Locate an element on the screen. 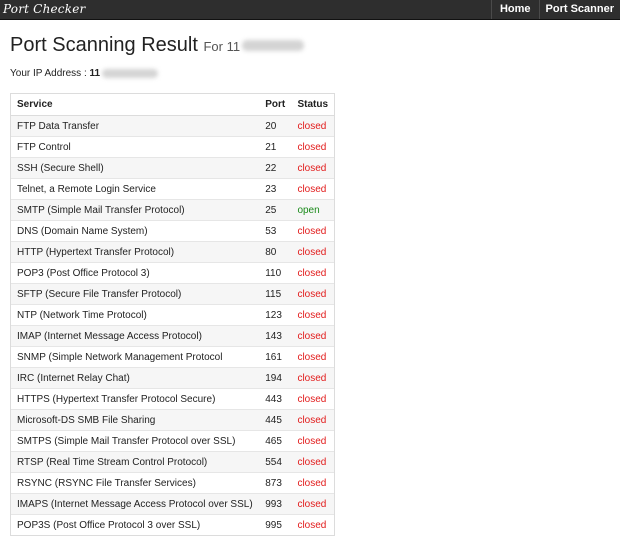 This screenshot has height=536, width=620. port-cell: 465 is located at coordinates (275, 441).